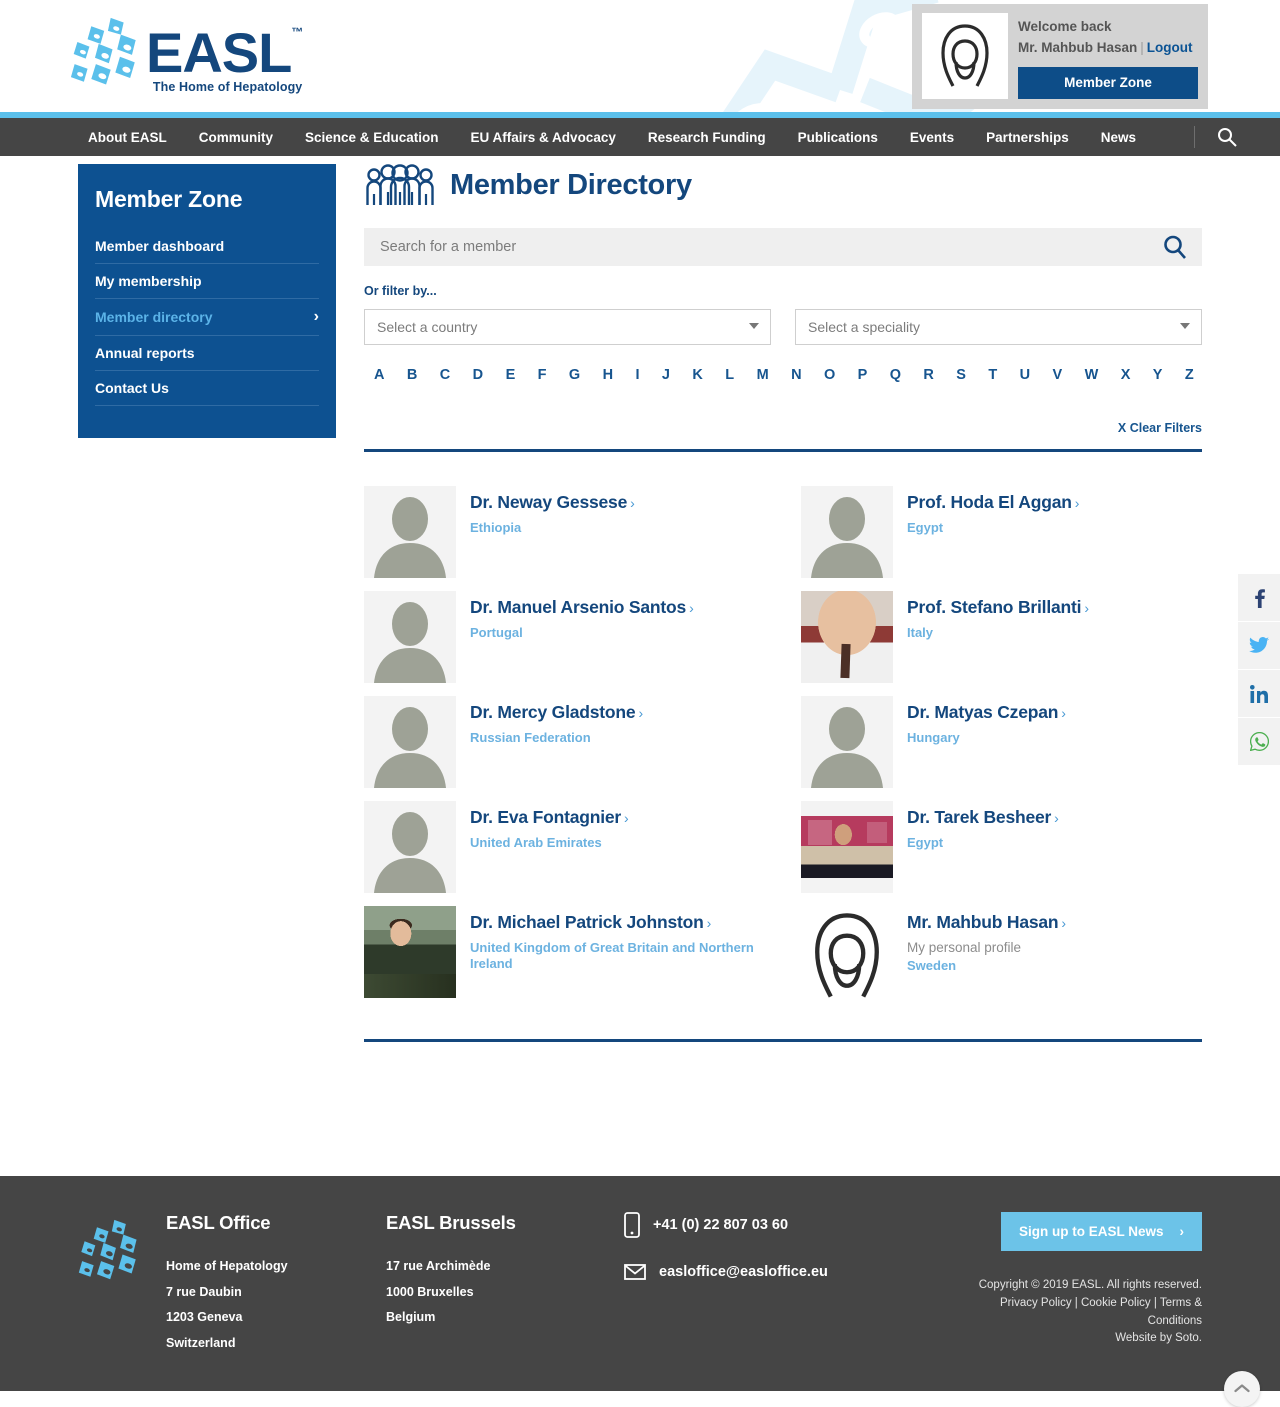 The height and width of the screenshot is (1407, 1280). What do you see at coordinates (372, 137) in the screenshot?
I see `nav-item-science-education: Science & Education` at bounding box center [372, 137].